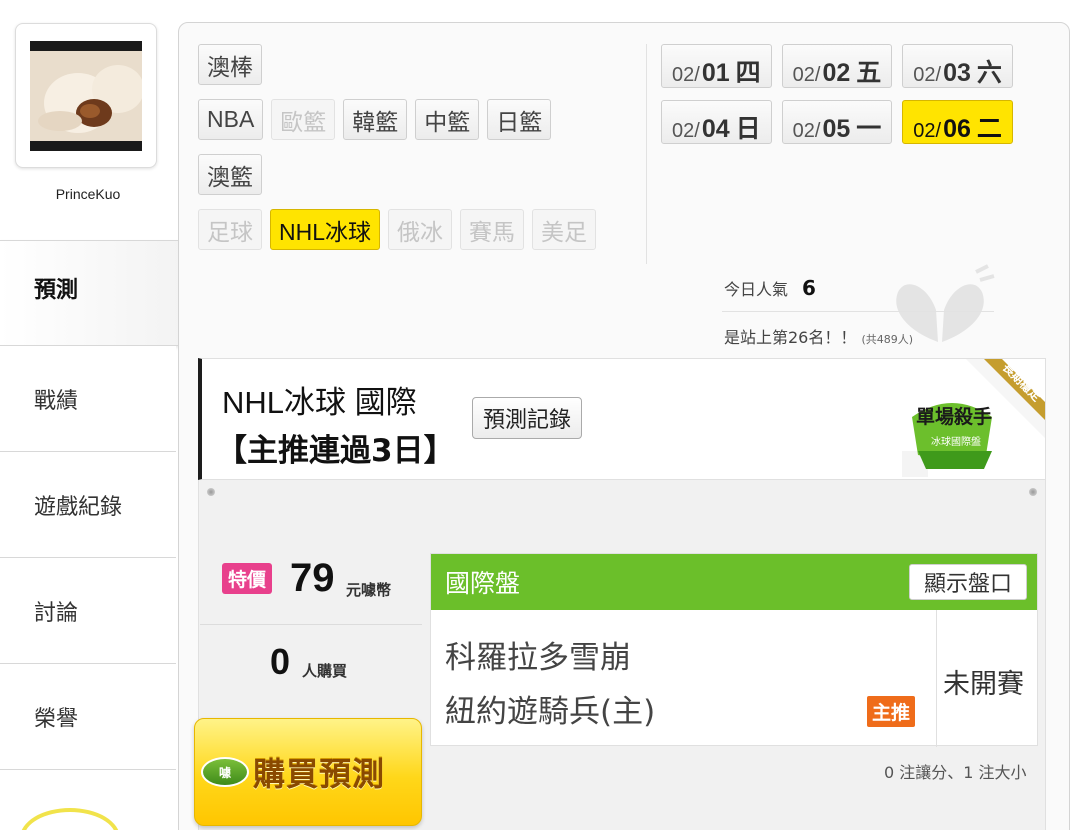 This screenshot has width=1080, height=830. Describe the element at coordinates (983, 684) in the screenshot. I see `game-status: 未開賽` at that location.